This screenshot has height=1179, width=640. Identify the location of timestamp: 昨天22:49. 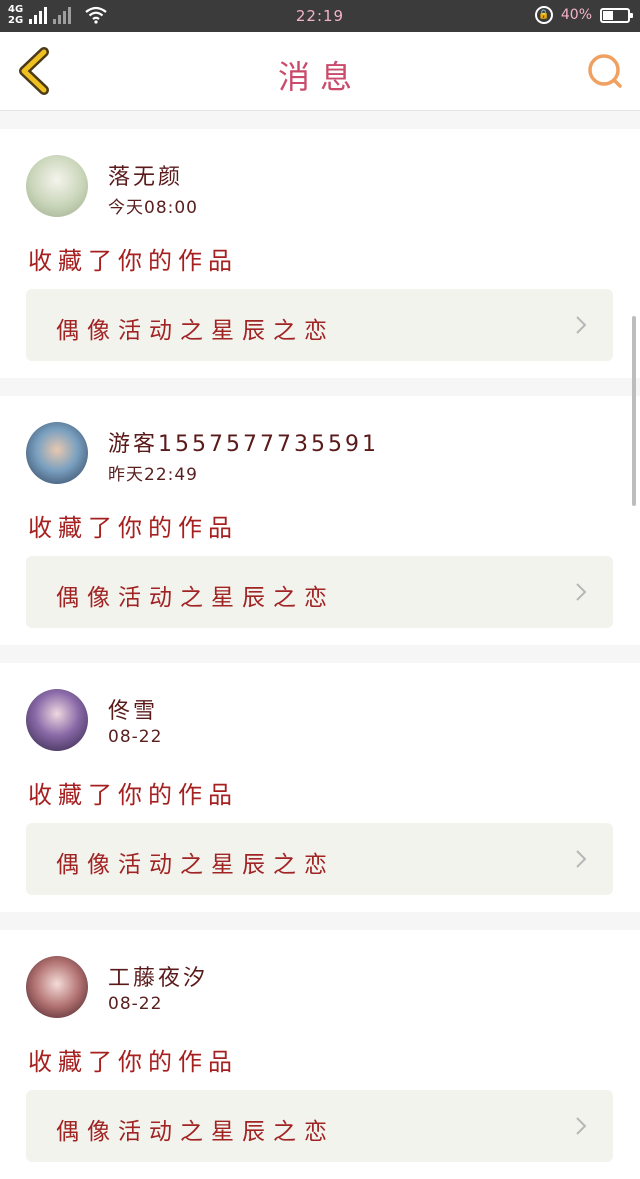
(153, 475).